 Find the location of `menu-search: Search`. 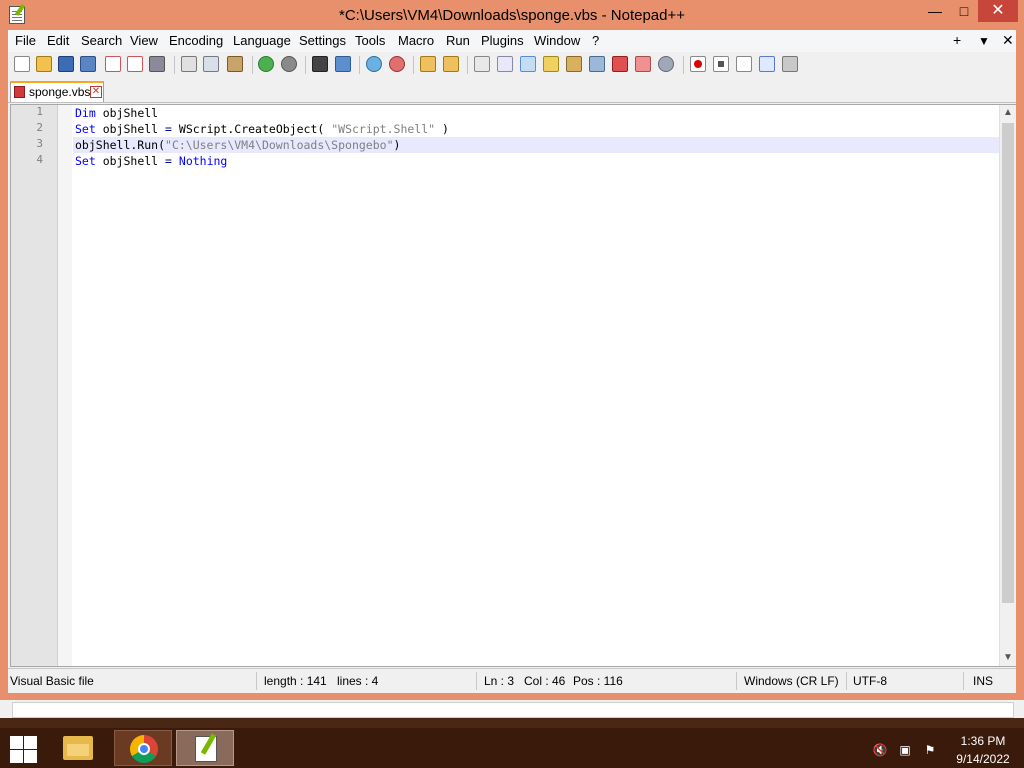

menu-search: Search is located at coordinates (101, 40).